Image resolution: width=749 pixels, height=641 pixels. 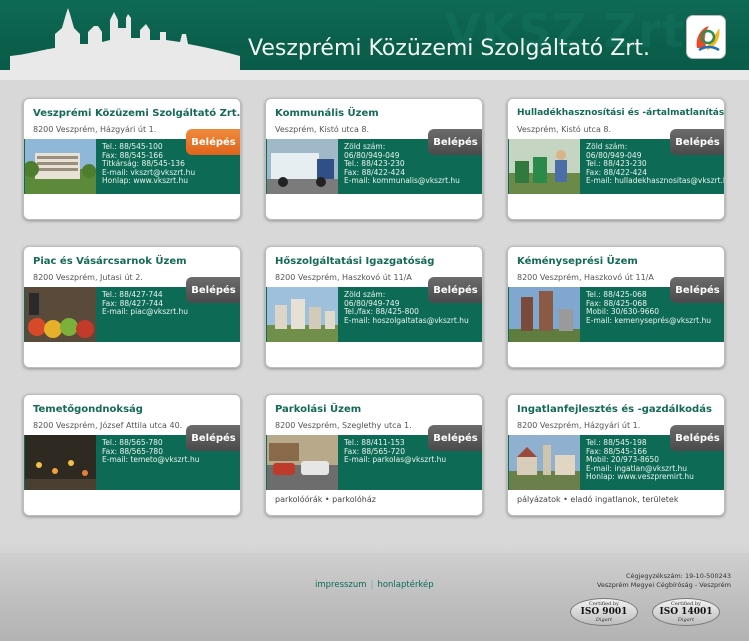 I want to click on card-tags: parkolóórák • parkolóház, so click(x=325, y=499).